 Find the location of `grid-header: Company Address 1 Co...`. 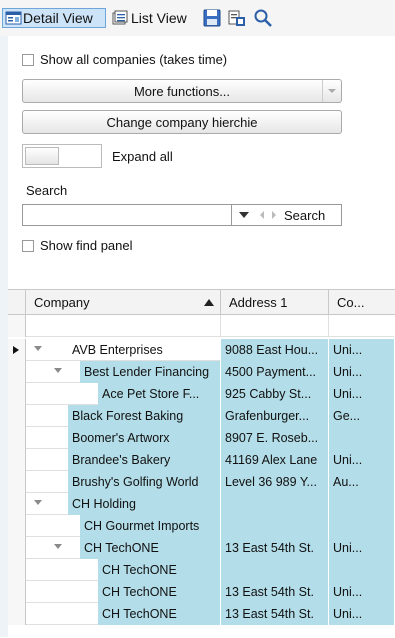

grid-header: Company Address 1 Co... is located at coordinates (201, 302).